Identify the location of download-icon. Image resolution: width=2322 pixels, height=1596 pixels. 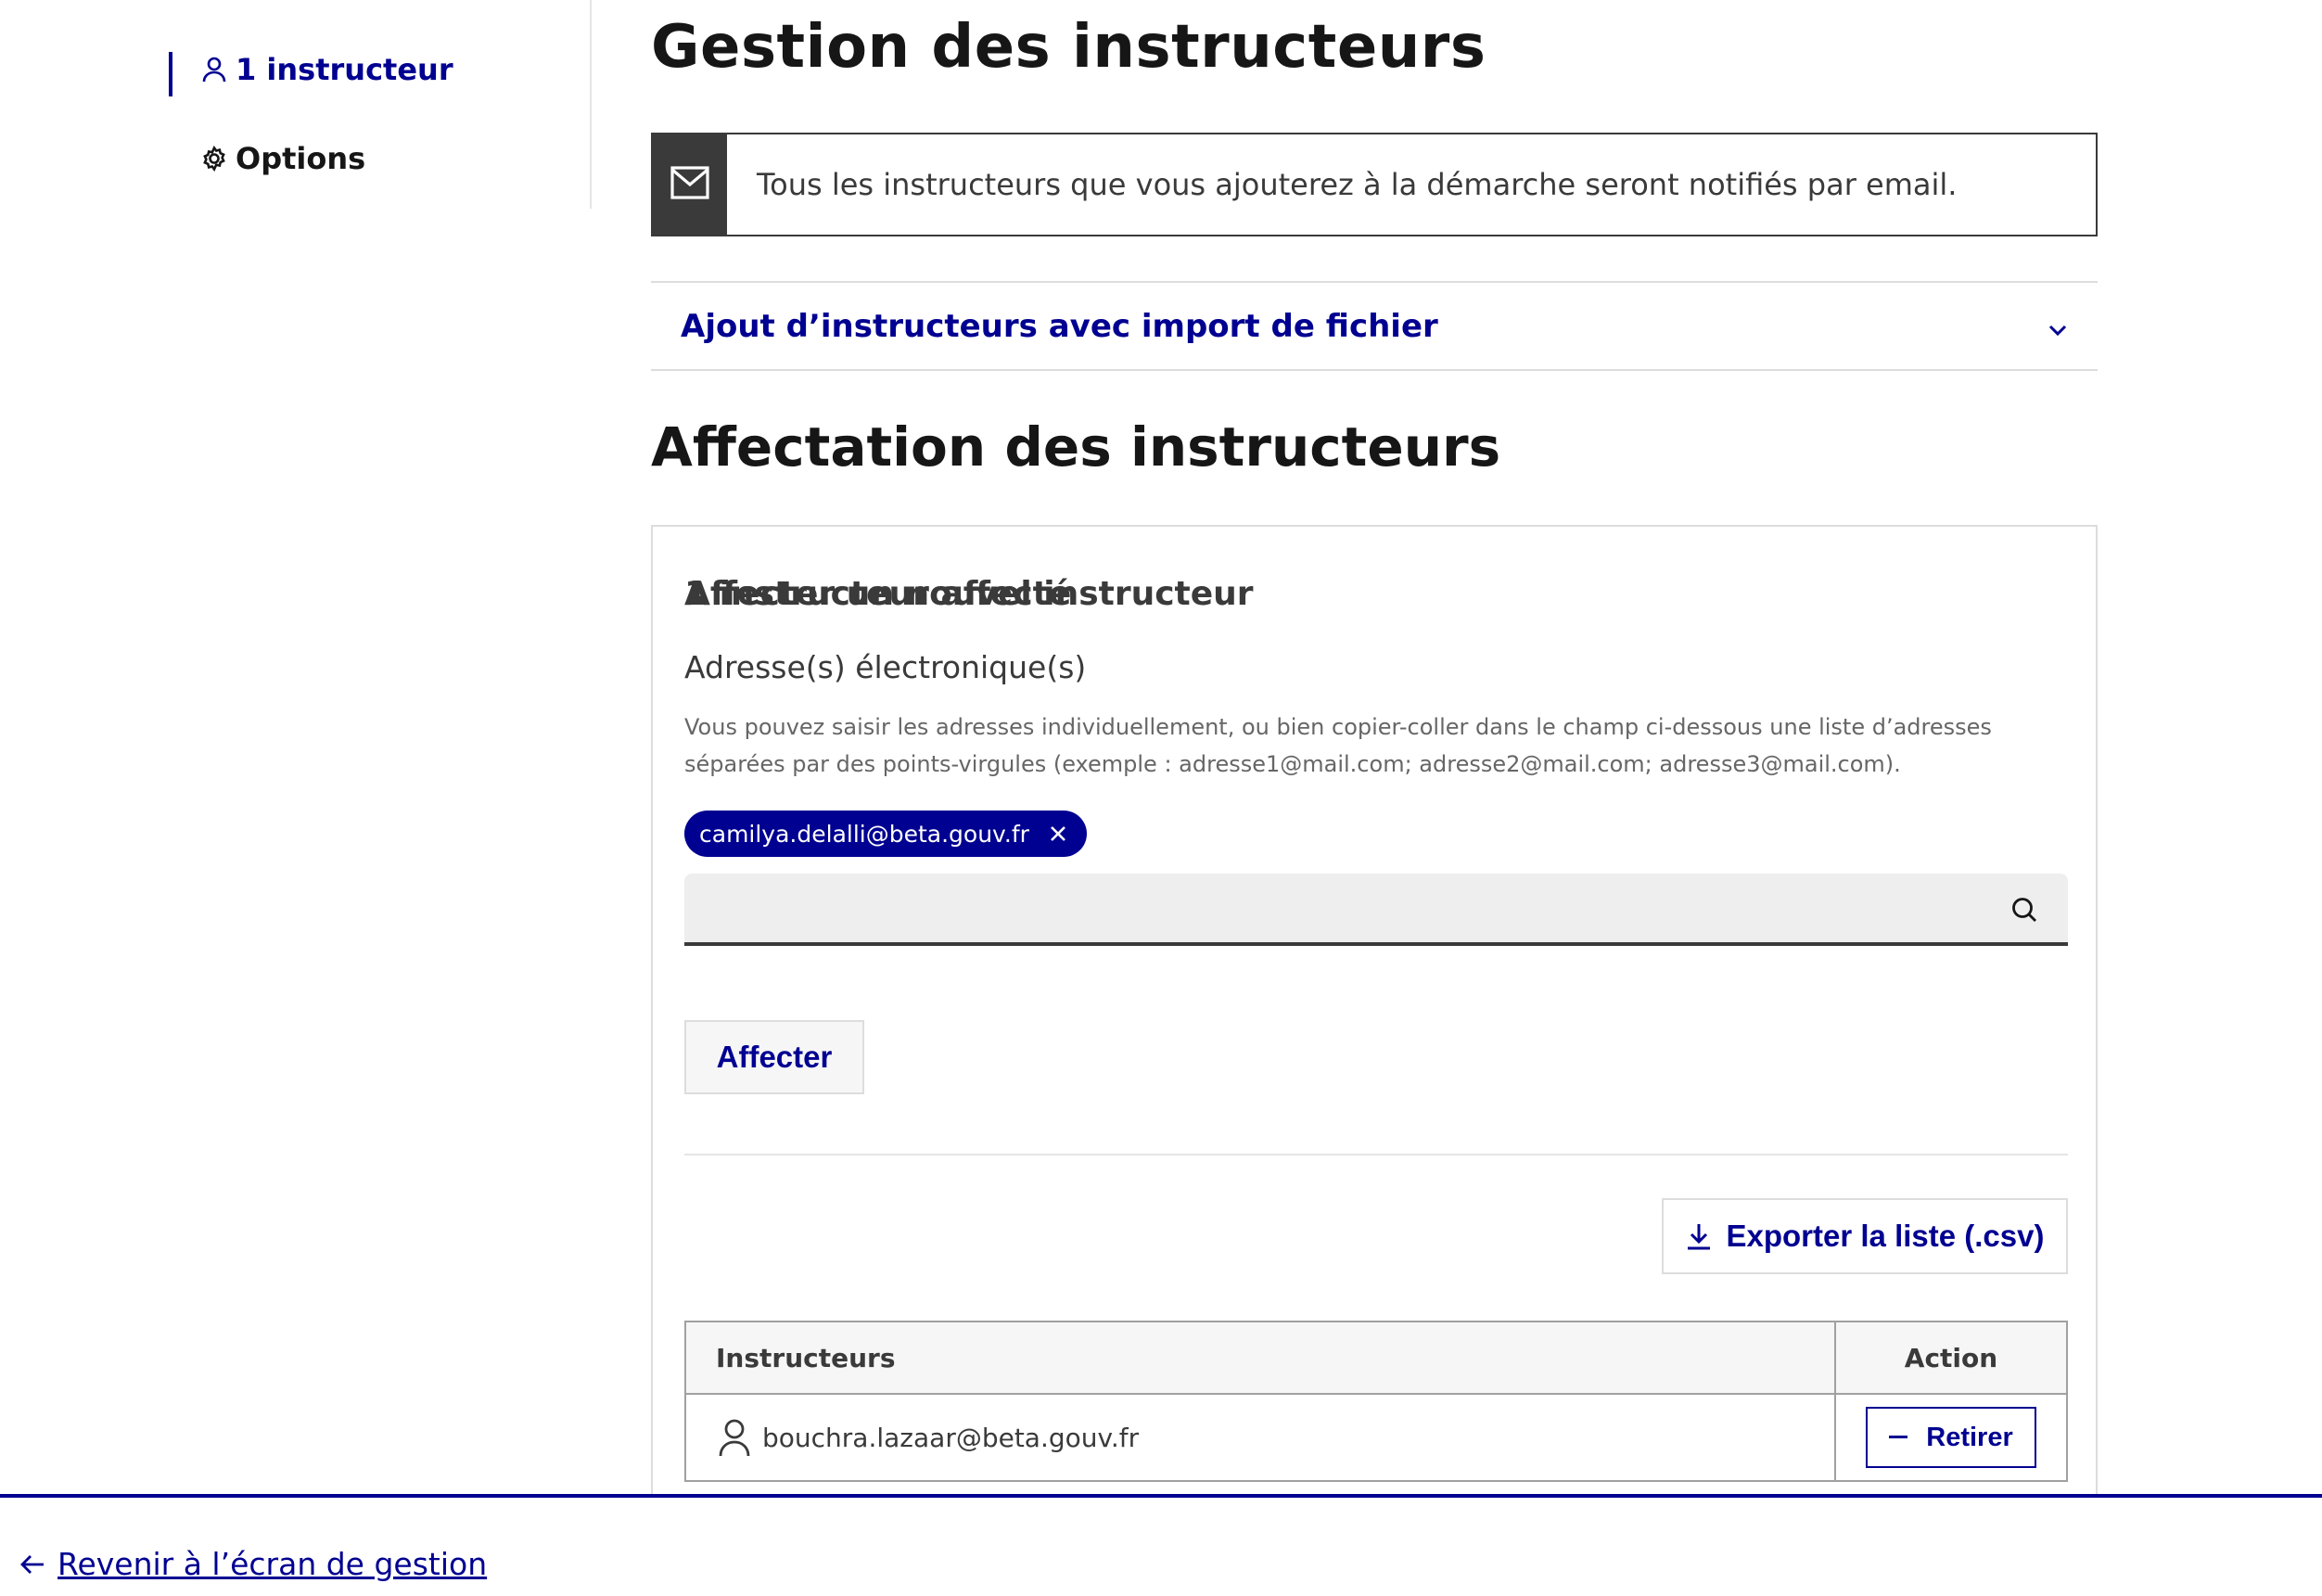
(1699, 1236).